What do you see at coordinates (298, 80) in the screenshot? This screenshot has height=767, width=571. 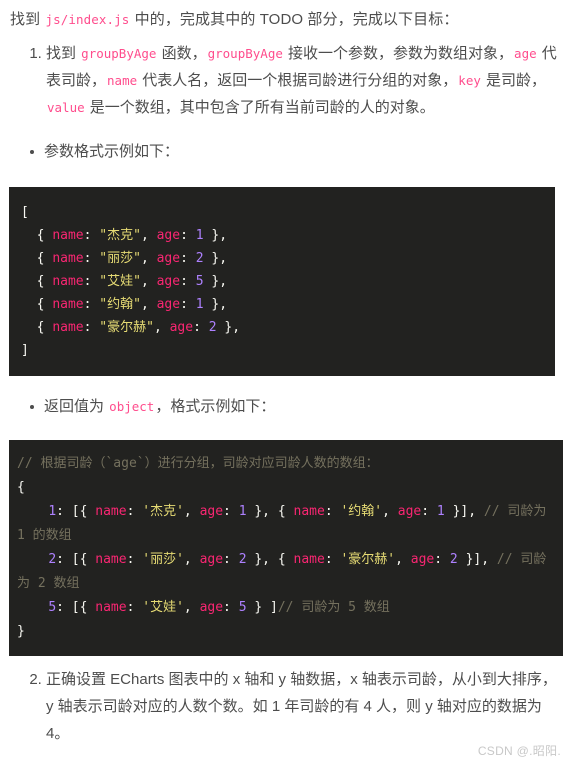 I see `task1-text-5: 代表人名，返回一个根据司龄进行分组的对象，` at bounding box center [298, 80].